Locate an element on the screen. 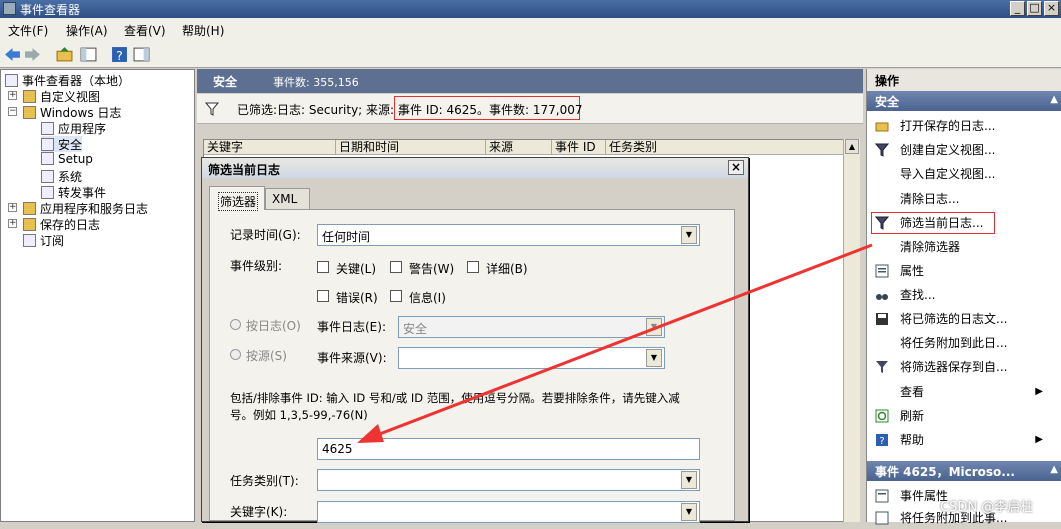 The width and height of the screenshot is (1061, 529). col-task-category: 任务类别 is located at coordinates (725, 147).